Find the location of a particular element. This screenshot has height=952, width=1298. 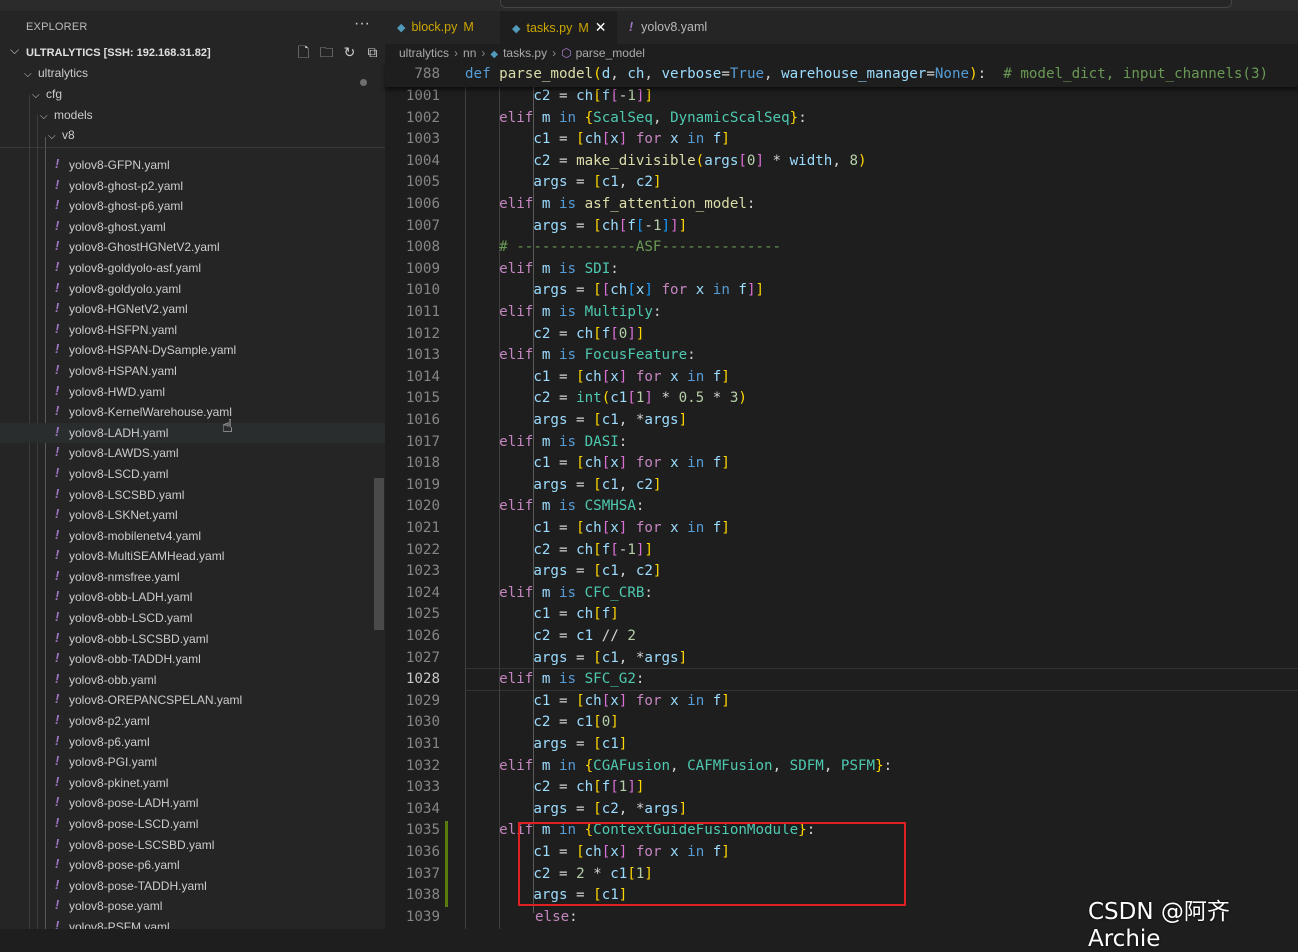

code-row: 1009 elif m is SDI: is located at coordinates (841, 272).